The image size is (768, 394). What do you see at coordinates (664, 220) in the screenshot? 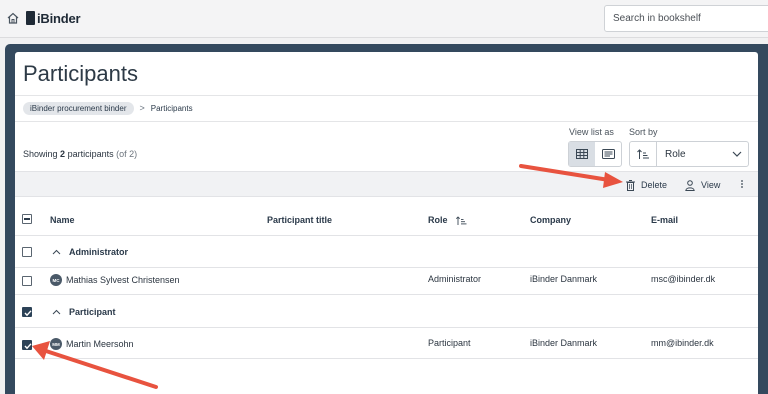
I see `column-email: E-mail` at bounding box center [664, 220].